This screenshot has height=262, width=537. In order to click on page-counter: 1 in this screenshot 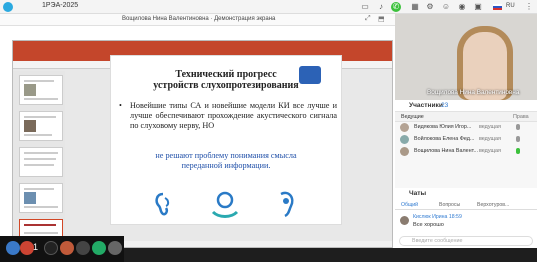, I will do `click(36, 247)`.